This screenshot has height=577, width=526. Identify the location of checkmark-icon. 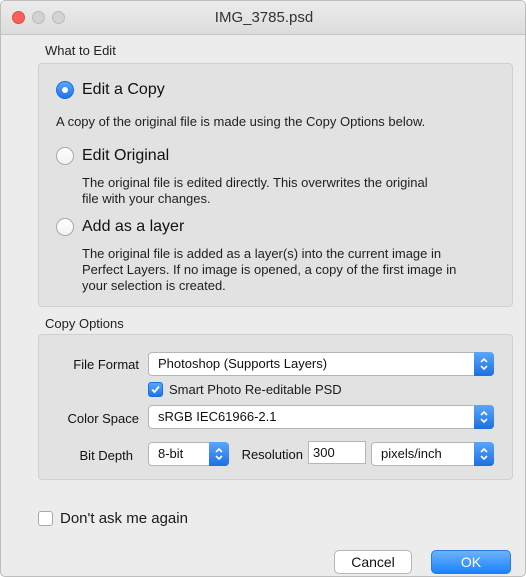
(155, 389).